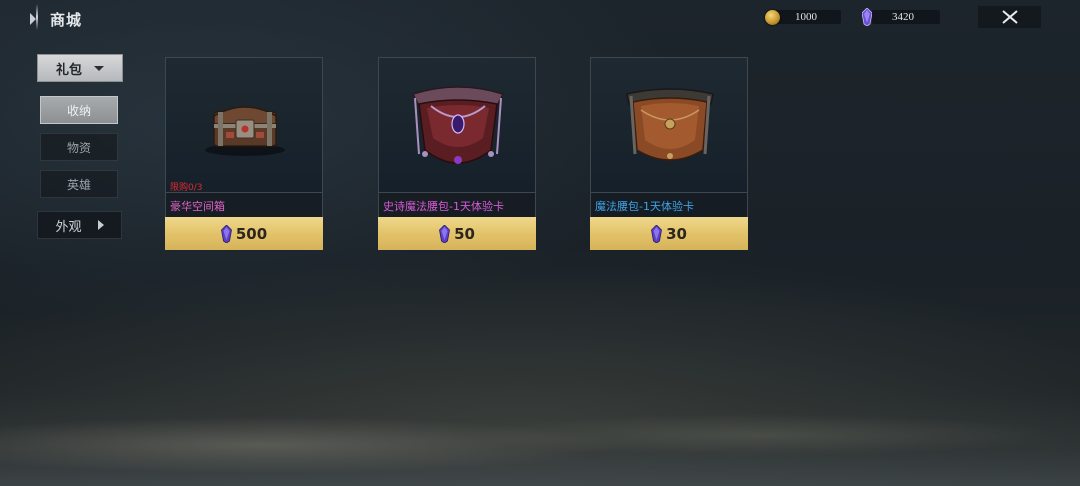 The image size is (1080, 486). What do you see at coordinates (66, 19) in the screenshot?
I see `page-title: 商城` at bounding box center [66, 19].